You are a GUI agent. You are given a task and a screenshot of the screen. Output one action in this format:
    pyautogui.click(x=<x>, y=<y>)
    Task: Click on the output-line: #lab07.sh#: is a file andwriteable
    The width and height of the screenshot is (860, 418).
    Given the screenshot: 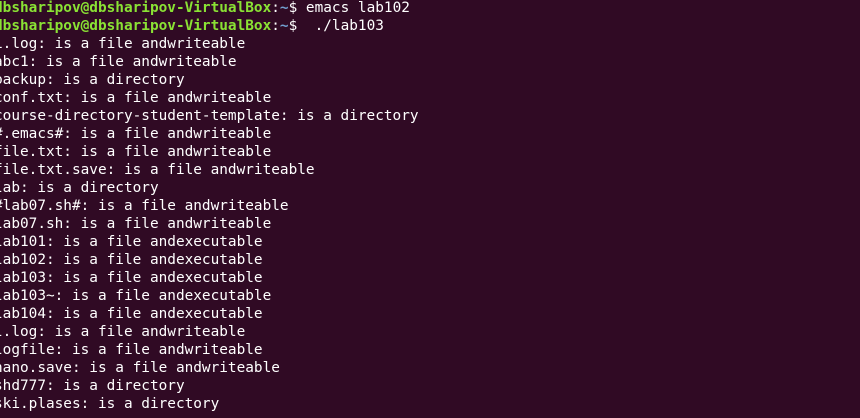 What is the action you would take?
    pyautogui.click(x=144, y=206)
    